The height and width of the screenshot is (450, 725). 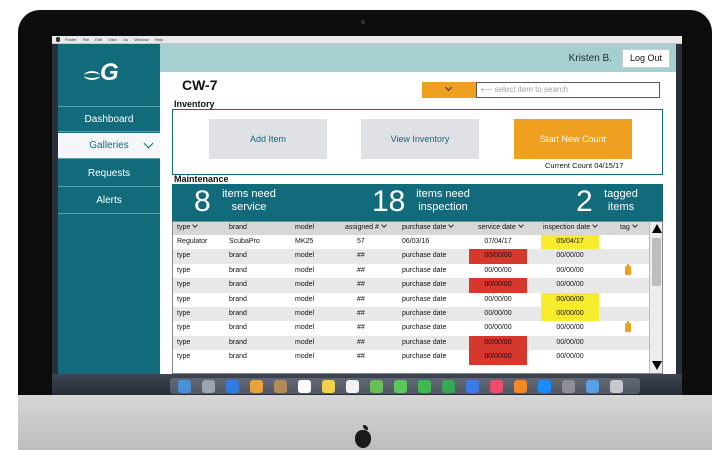 I want to click on keynote-icon, so click(x=472, y=386).